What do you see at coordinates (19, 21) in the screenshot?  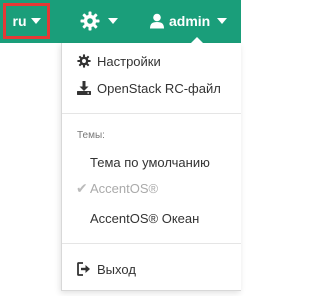 I see `language-label: ru` at bounding box center [19, 21].